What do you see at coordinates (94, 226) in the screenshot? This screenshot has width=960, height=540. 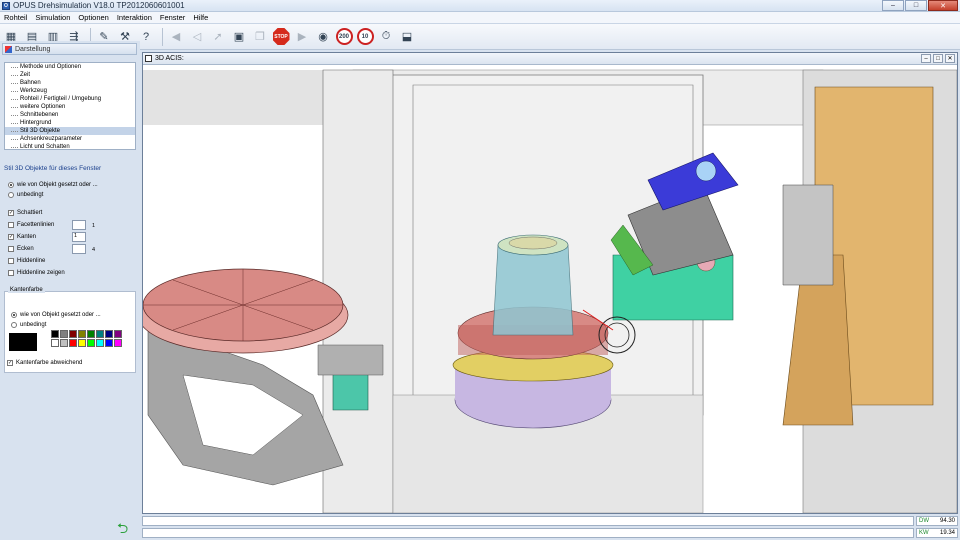 I see `facetten-value: 1` at bounding box center [94, 226].